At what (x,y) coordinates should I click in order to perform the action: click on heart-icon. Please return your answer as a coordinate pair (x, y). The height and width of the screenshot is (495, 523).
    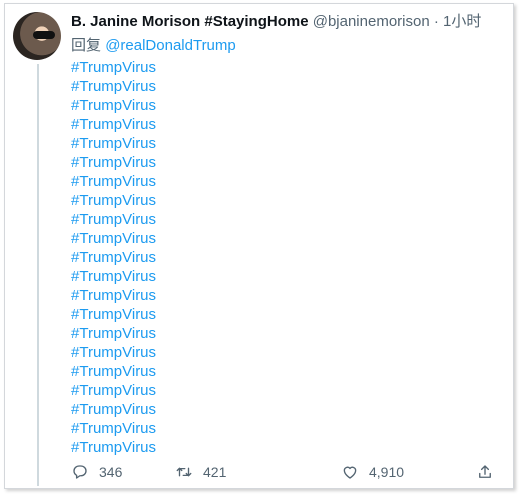
    Looking at the image, I should click on (350, 472).